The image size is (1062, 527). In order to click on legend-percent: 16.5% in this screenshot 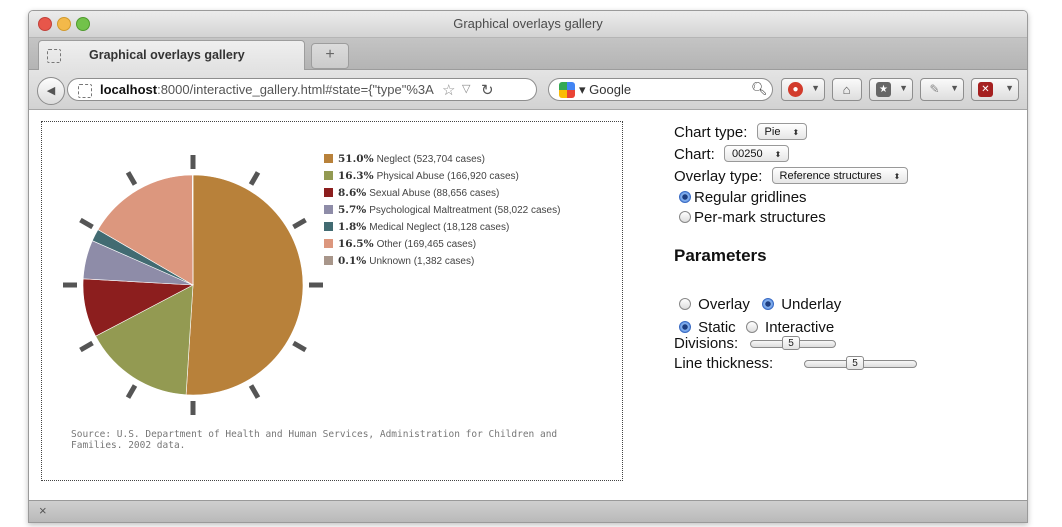, I will do `click(356, 244)`.